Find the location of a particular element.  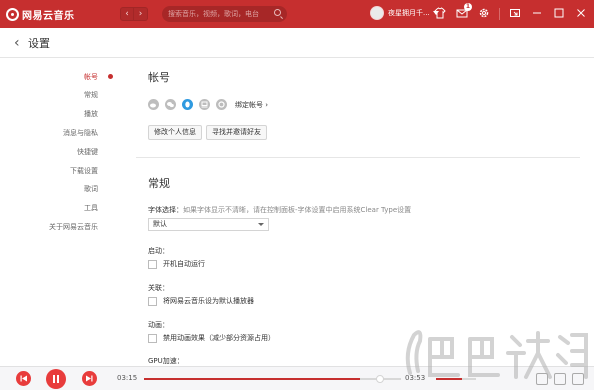

history-nav: ‹ › is located at coordinates (134, 14).